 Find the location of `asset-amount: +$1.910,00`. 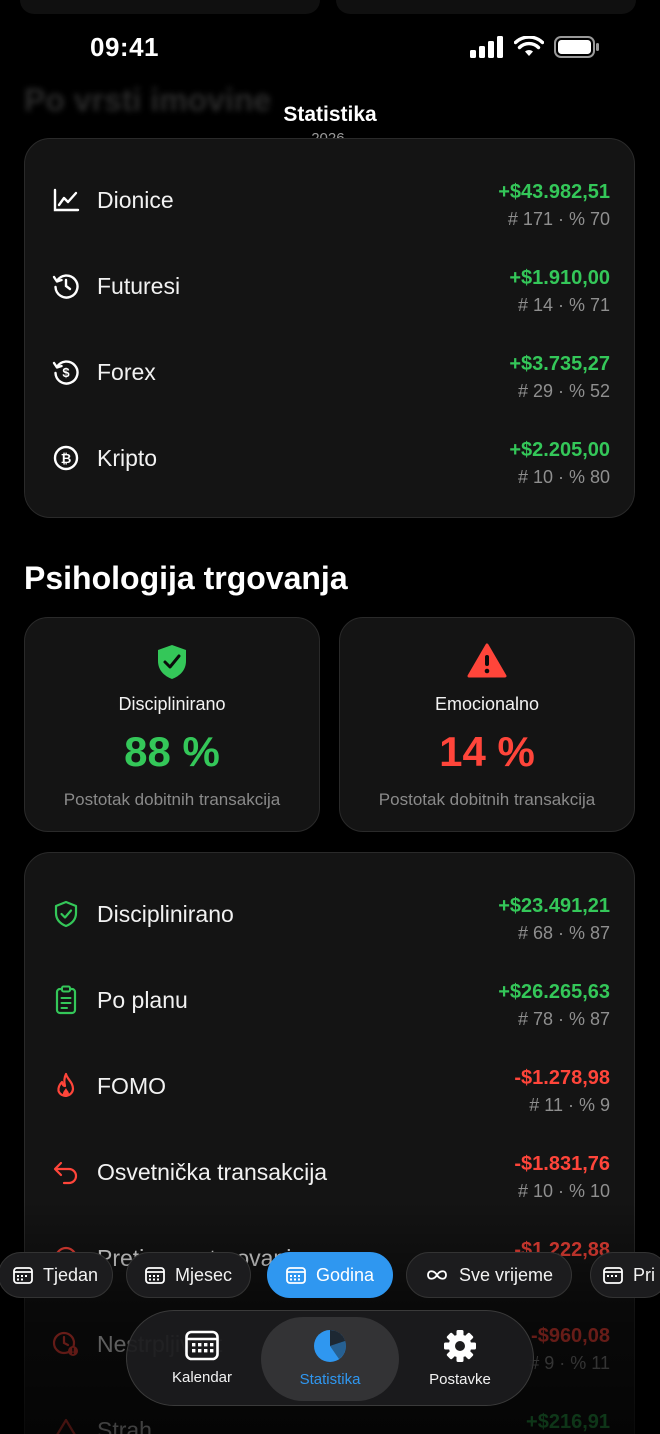

asset-amount: +$1.910,00 is located at coordinates (559, 278).